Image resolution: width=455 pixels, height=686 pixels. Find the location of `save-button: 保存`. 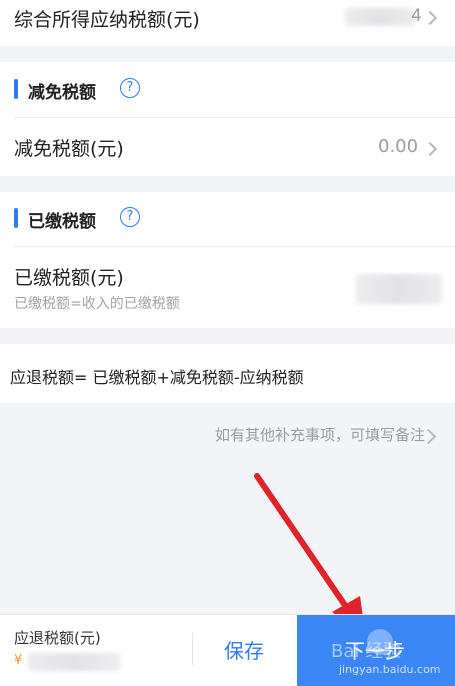

save-button: 保存 is located at coordinates (244, 649).